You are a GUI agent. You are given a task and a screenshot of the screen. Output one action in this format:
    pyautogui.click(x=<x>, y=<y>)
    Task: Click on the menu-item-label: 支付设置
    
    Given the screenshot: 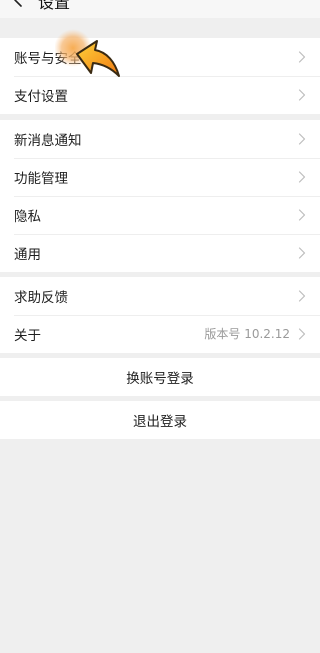 What is the action you would take?
    pyautogui.click(x=41, y=97)
    